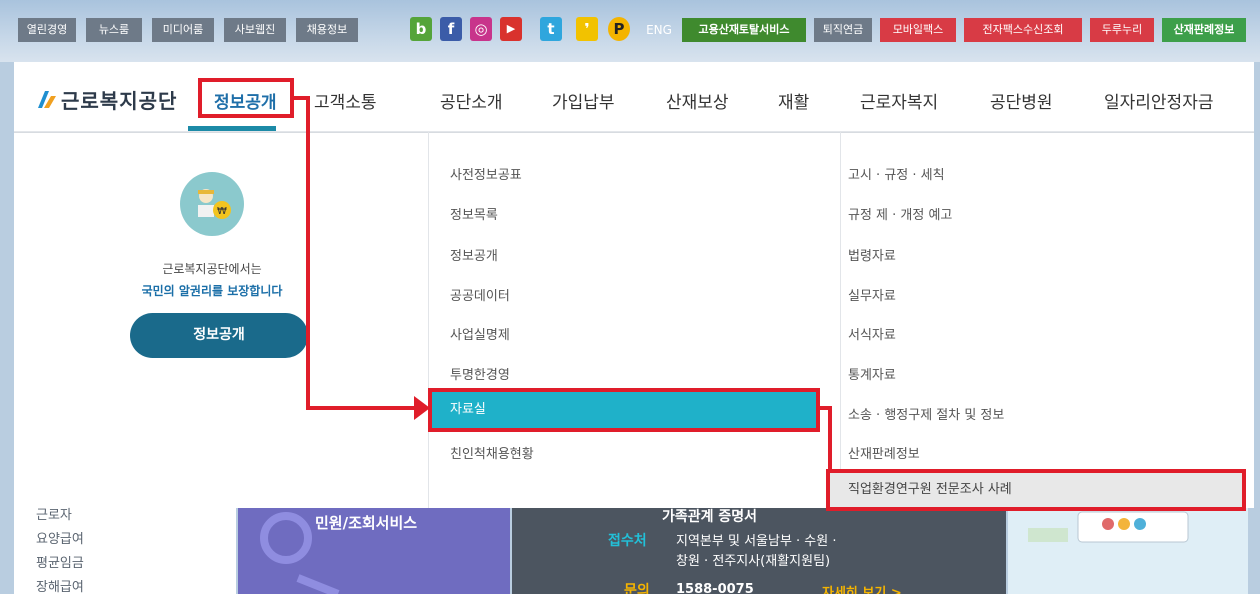 This screenshot has width=1260, height=594. I want to click on top-link-durunuri: 두루누리, so click(1122, 30).